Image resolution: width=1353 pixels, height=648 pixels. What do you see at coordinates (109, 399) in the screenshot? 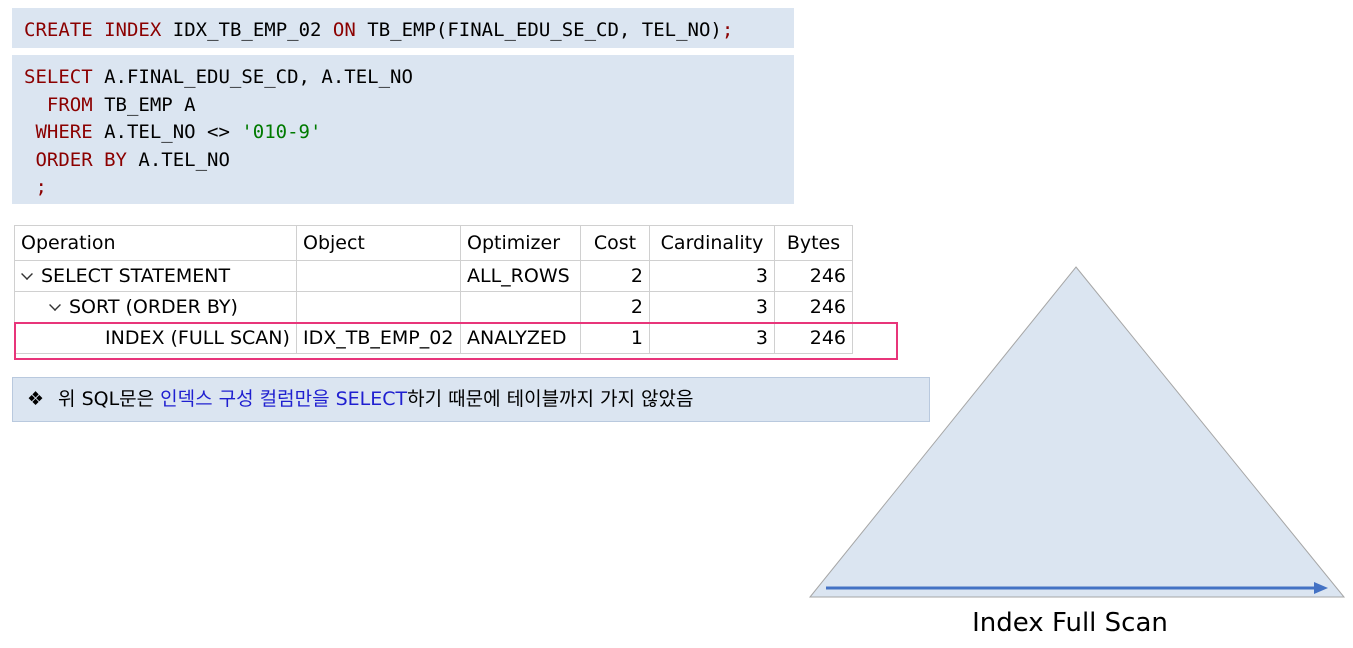
I see `note-text: 위 SQL문은` at bounding box center [109, 399].